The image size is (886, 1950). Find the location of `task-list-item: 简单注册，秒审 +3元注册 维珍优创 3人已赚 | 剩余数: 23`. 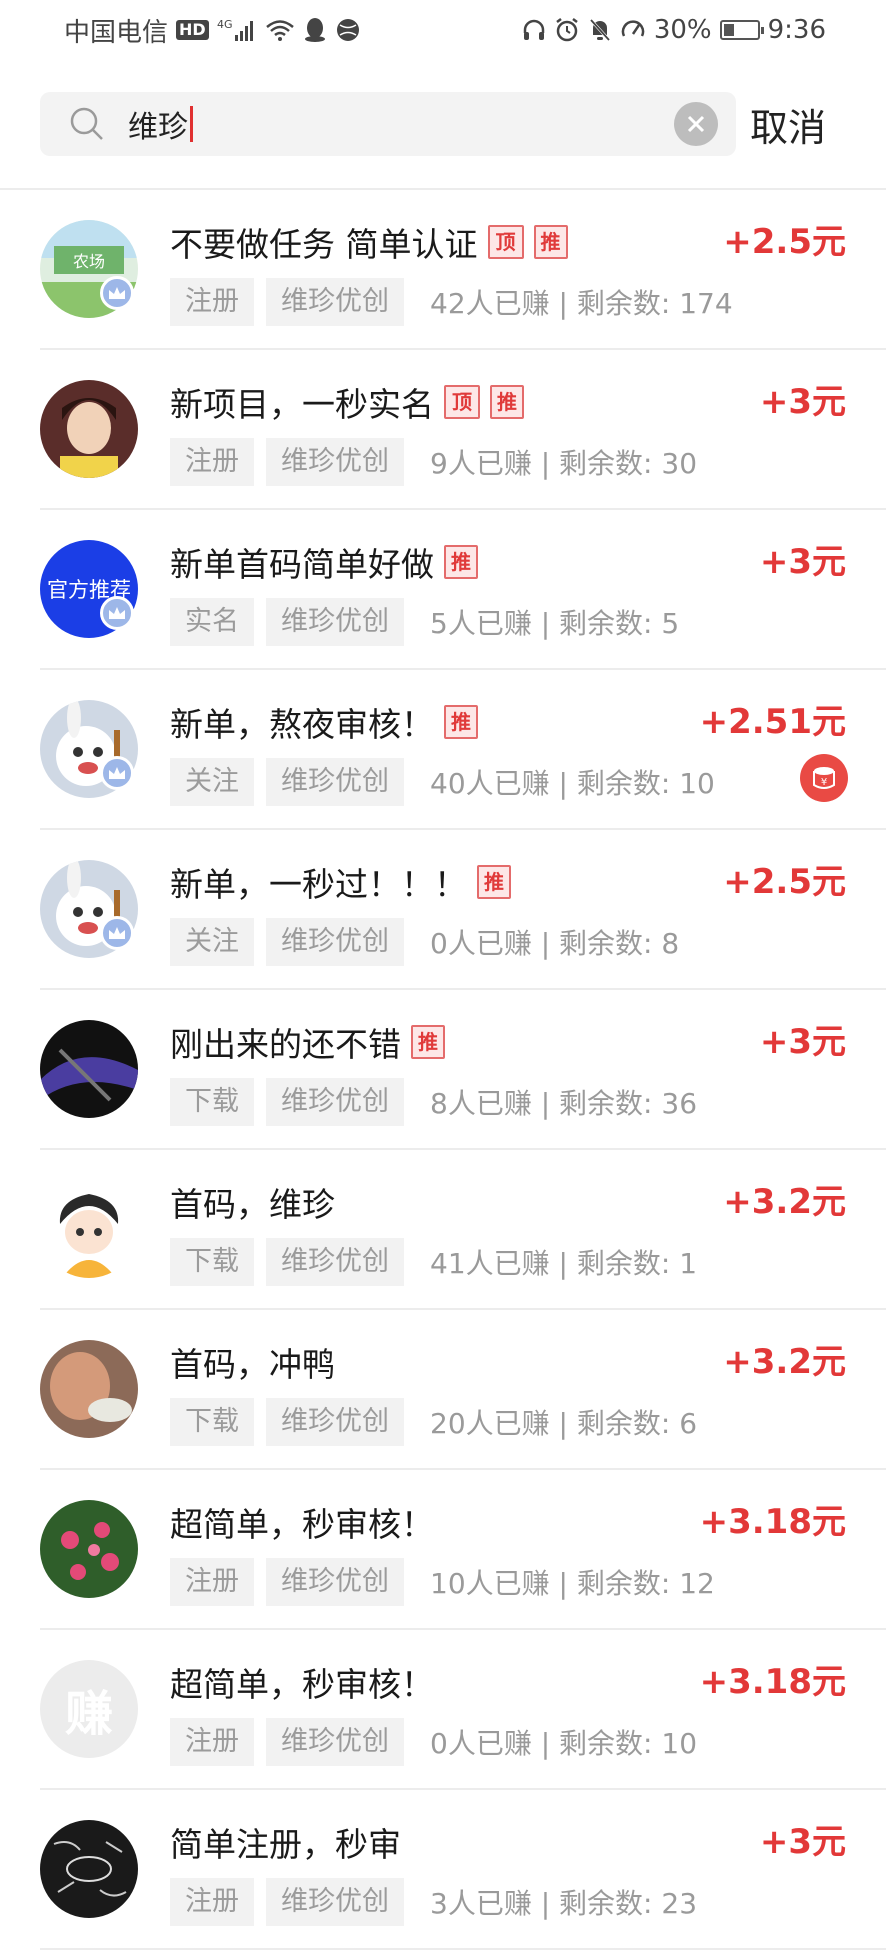

task-list-item: 简单注册，秒审 +3元注册 维珍优创 3人已赚 | 剩余数: 23 is located at coordinates (463, 1870).